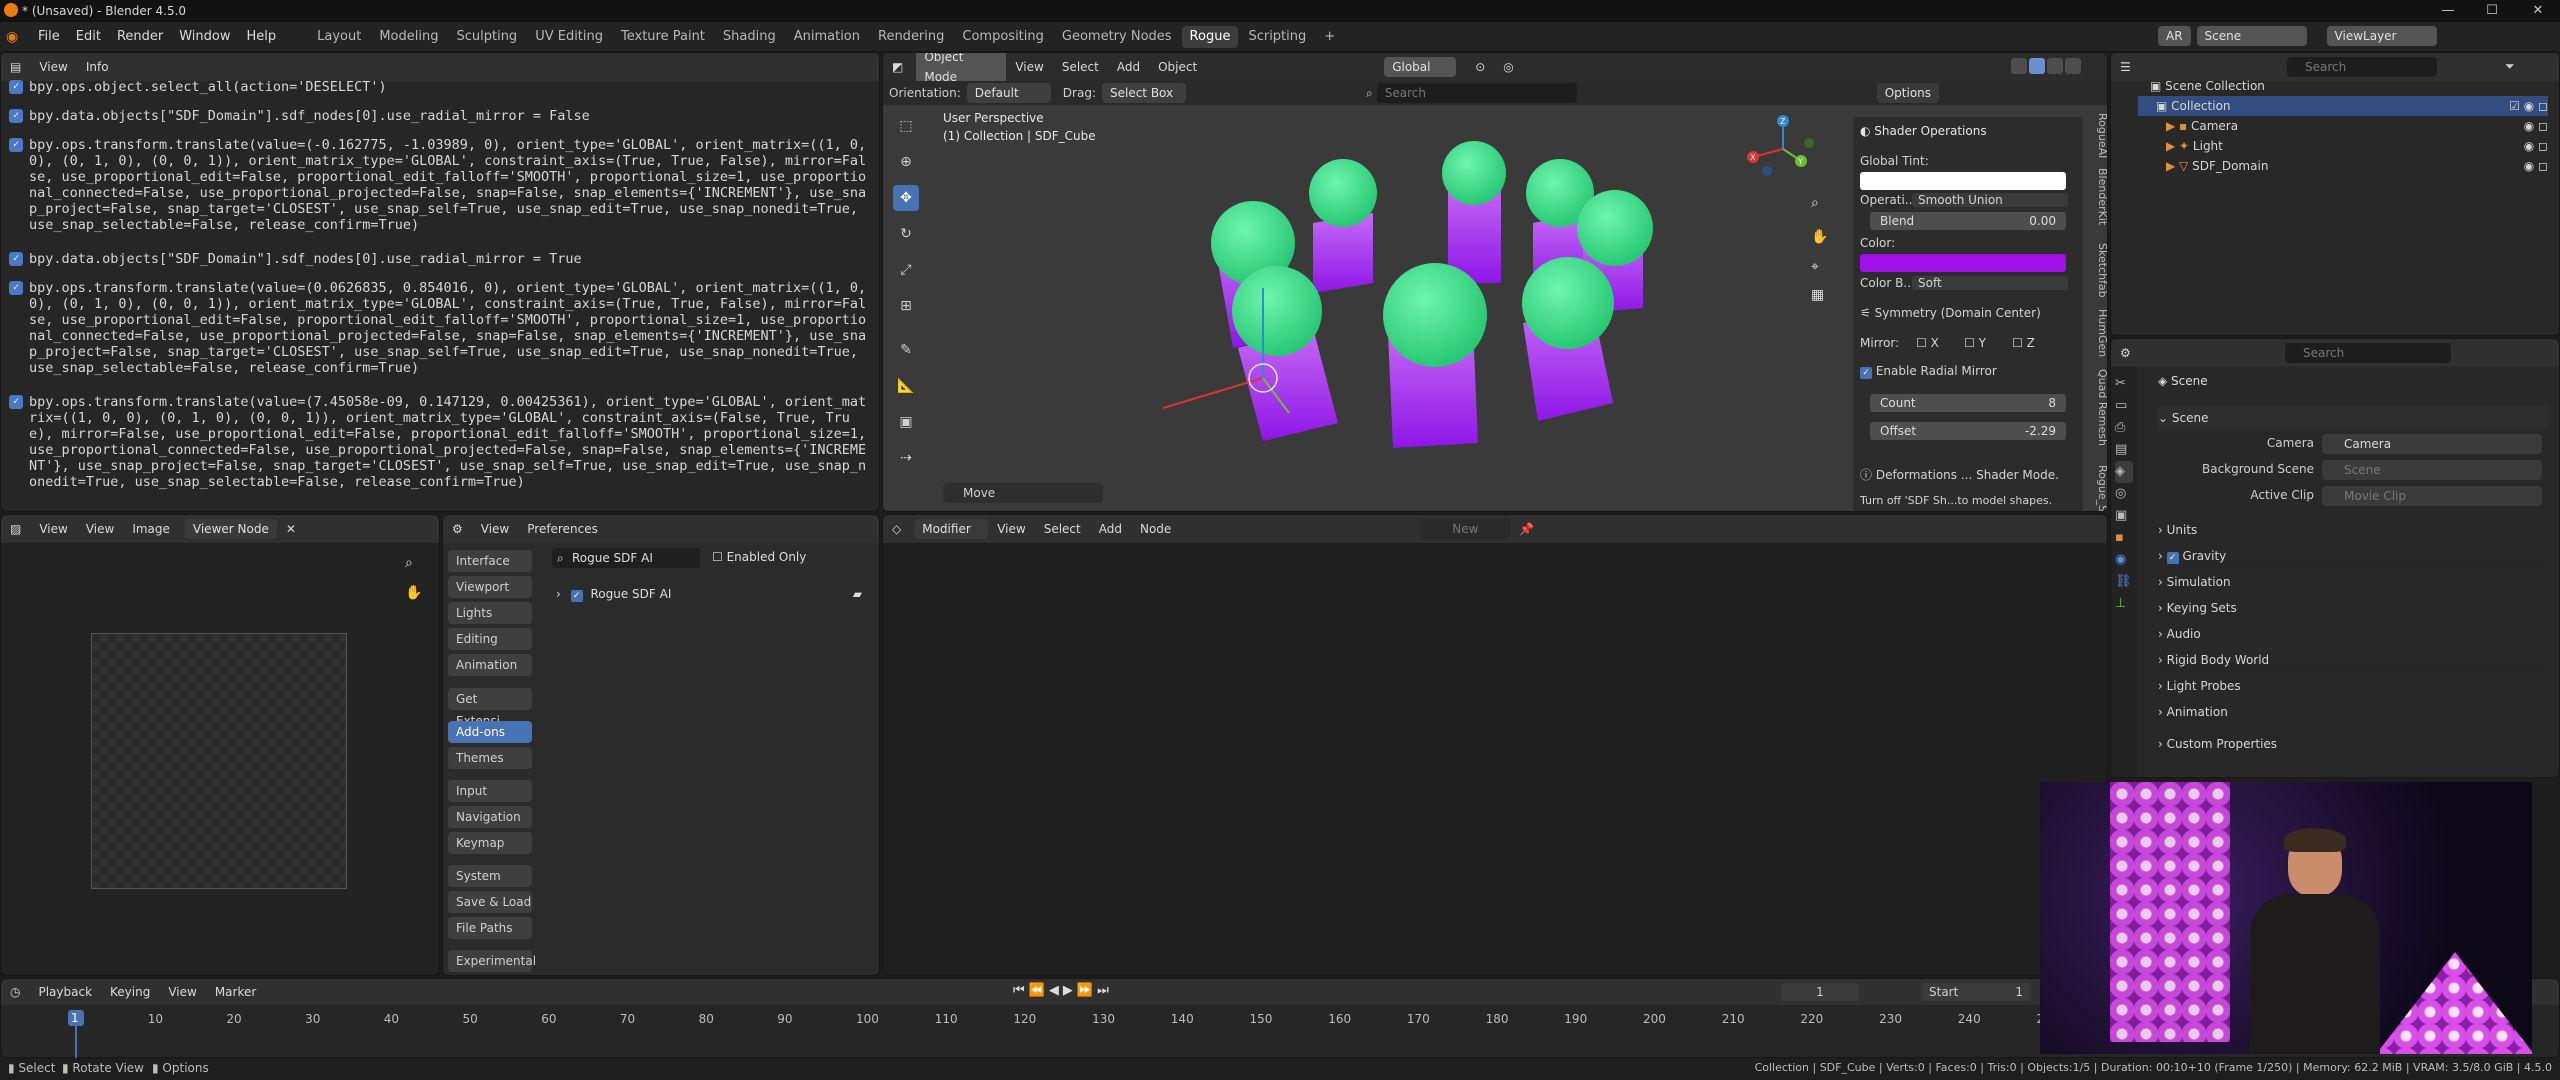 The width and height of the screenshot is (2560, 1080). Describe the element at coordinates (906, 234) in the screenshot. I see `rotate-tool: ↻` at that location.